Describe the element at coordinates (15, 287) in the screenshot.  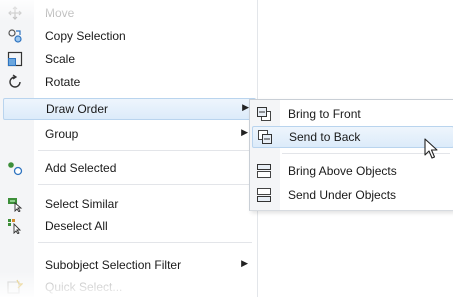
I see `quick-select-icon` at that location.